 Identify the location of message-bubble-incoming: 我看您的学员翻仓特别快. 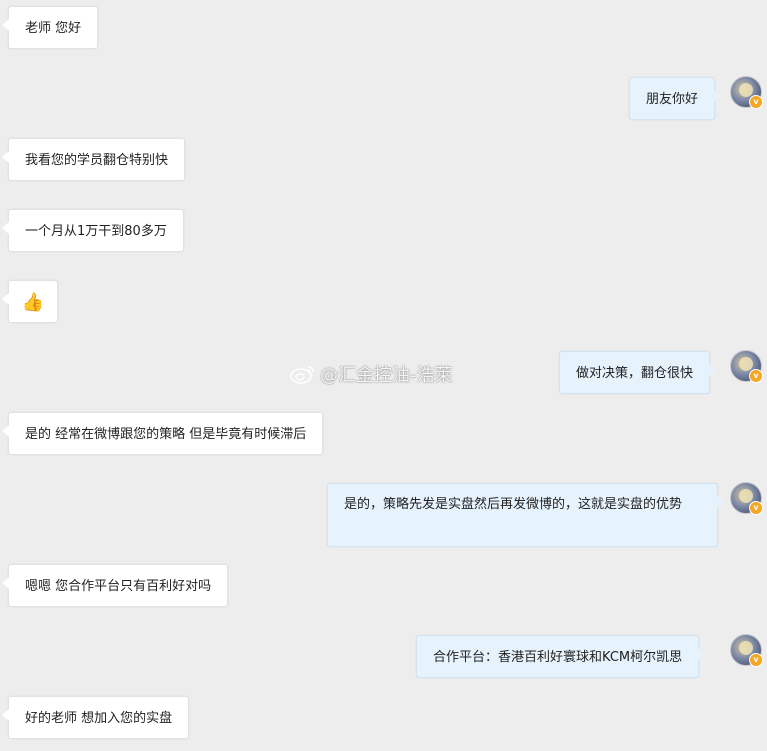
(93, 159).